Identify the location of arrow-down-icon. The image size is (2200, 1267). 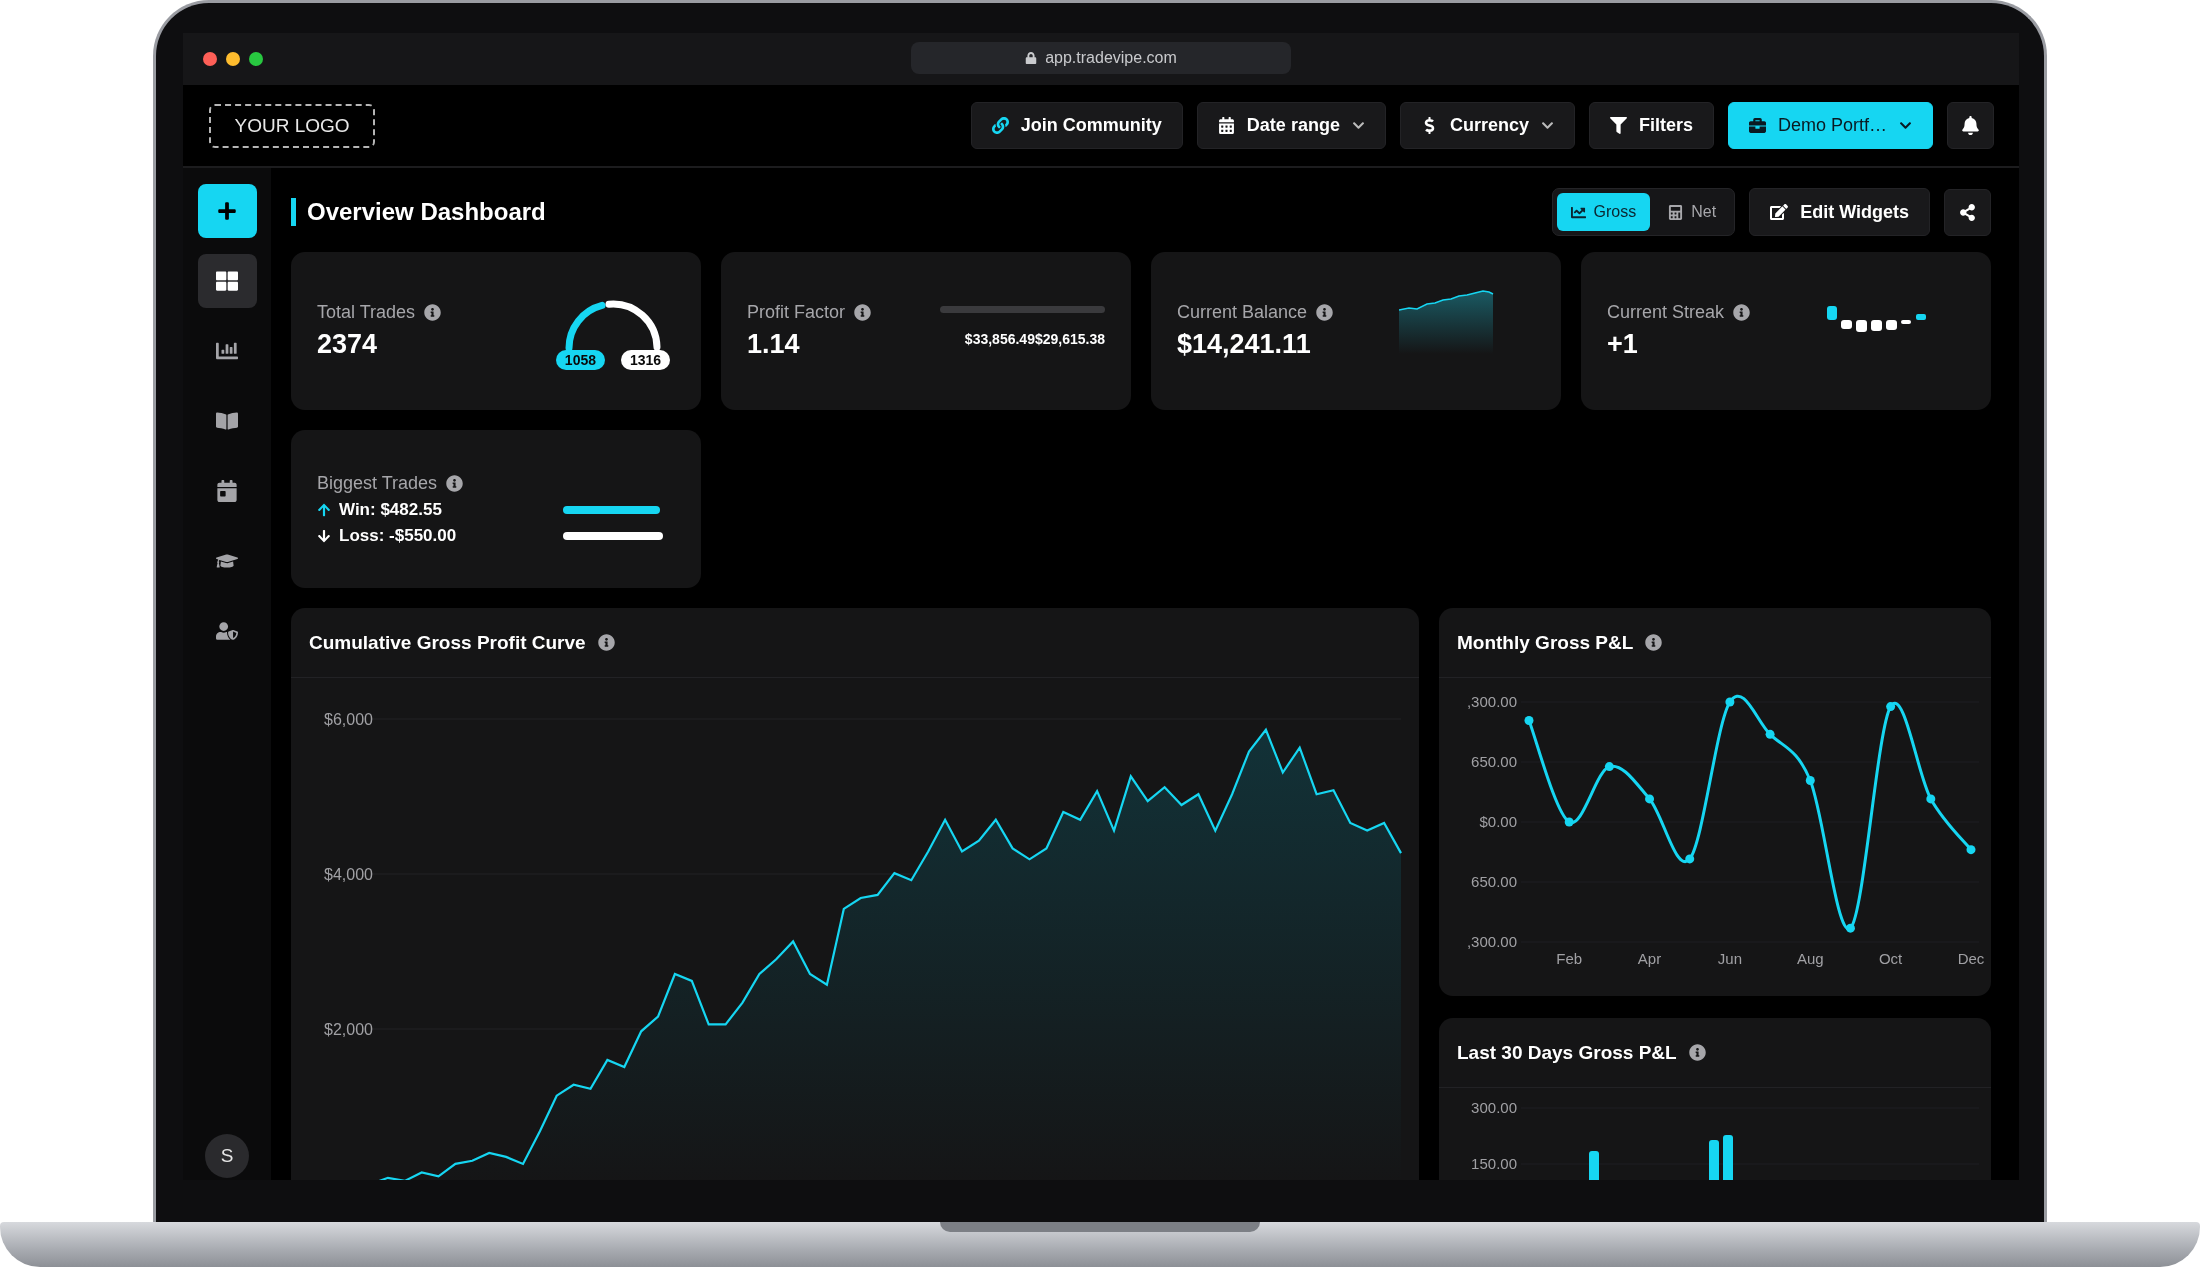
(324, 535).